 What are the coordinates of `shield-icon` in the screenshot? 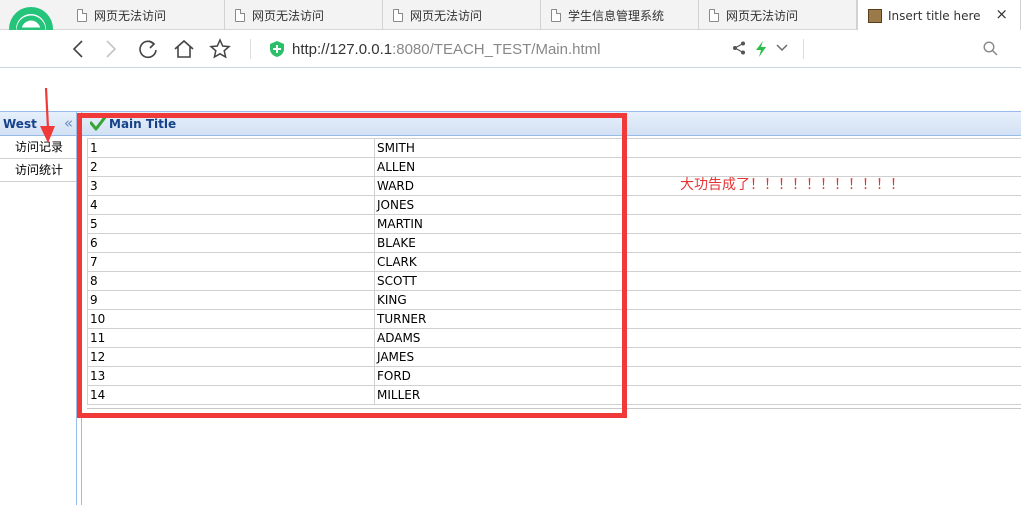 It's located at (277, 49).